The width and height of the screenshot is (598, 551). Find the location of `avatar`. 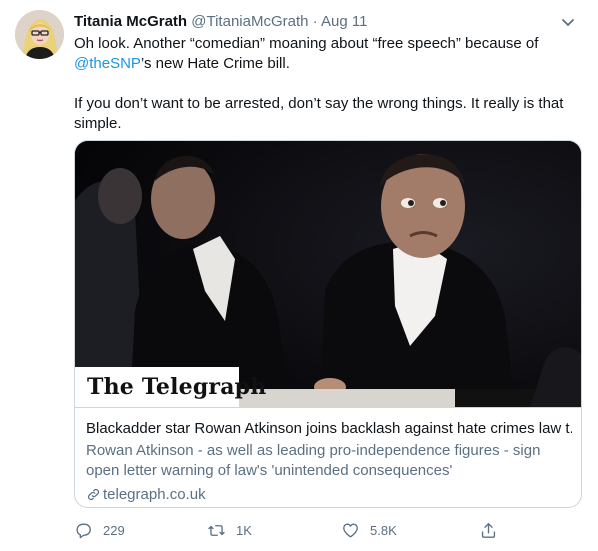

avatar is located at coordinates (39, 34).